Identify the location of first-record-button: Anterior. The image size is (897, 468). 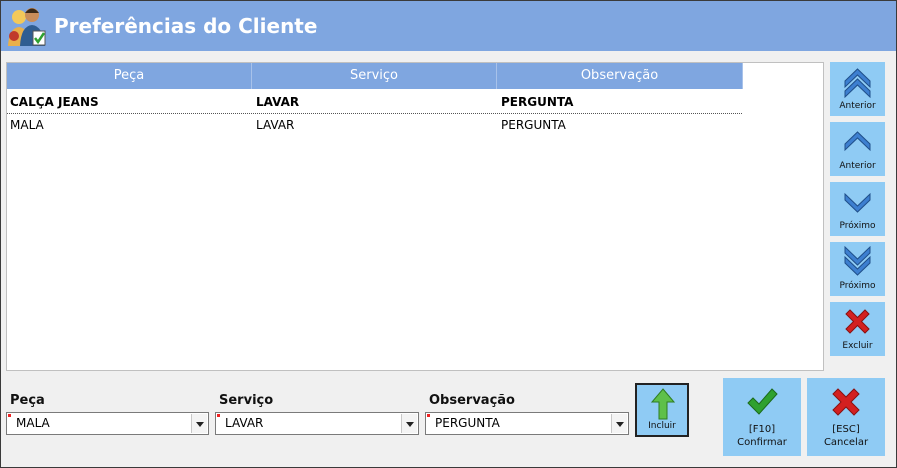
(857, 89).